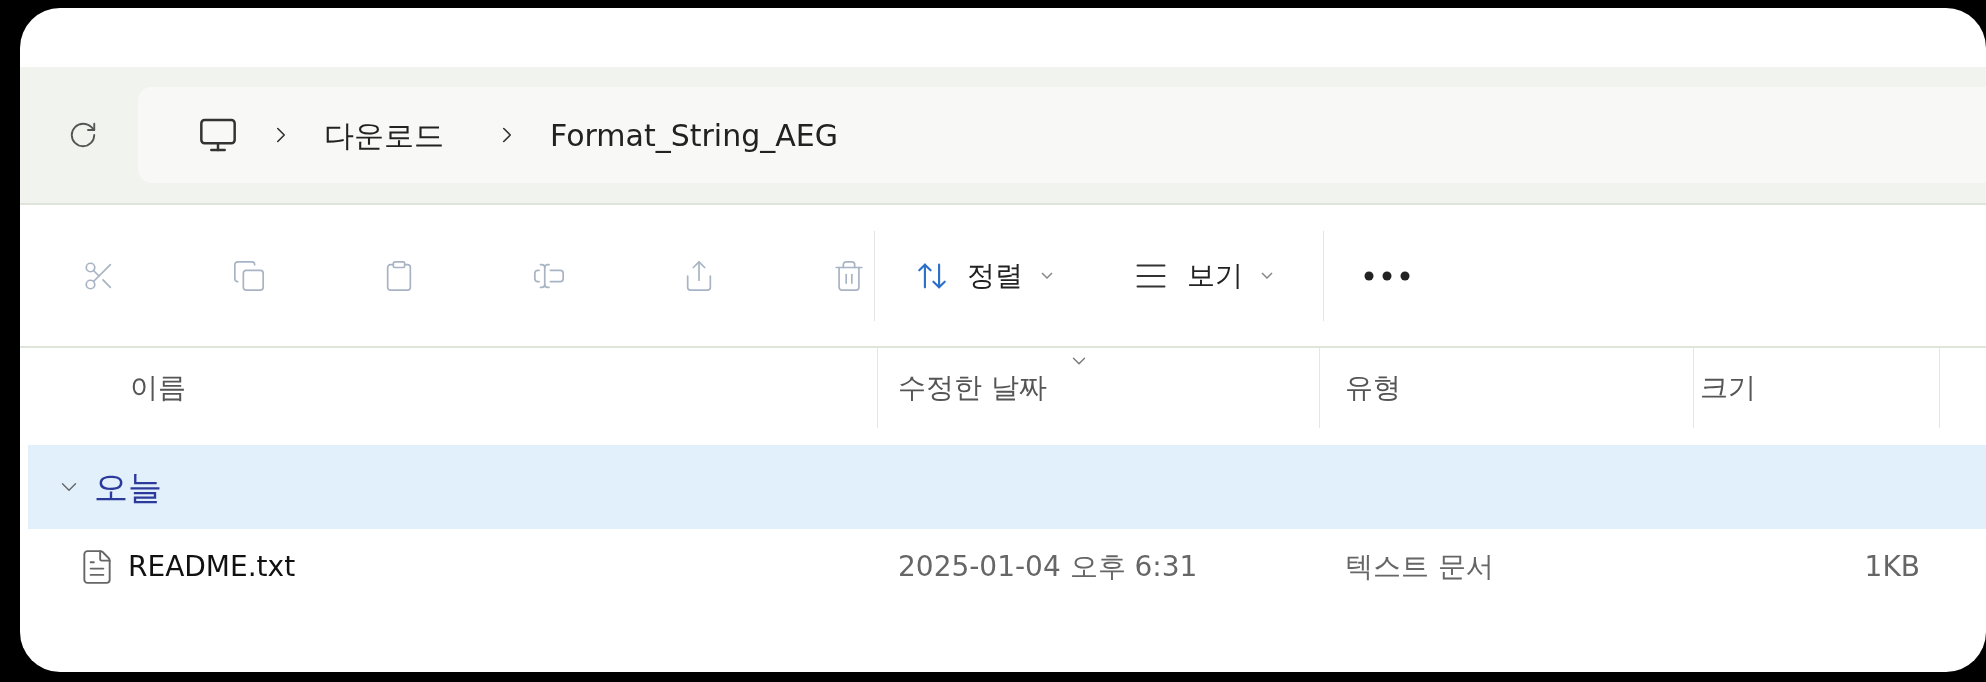 This screenshot has height=682, width=1986. Describe the element at coordinates (984, 275) in the screenshot. I see `sort-button: 정렬` at that location.